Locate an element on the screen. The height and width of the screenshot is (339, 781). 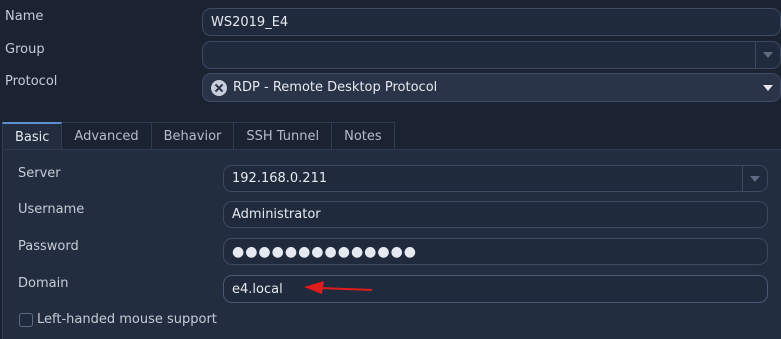
password-input: ●●●●●●●●●●●●●● is located at coordinates (495, 251).